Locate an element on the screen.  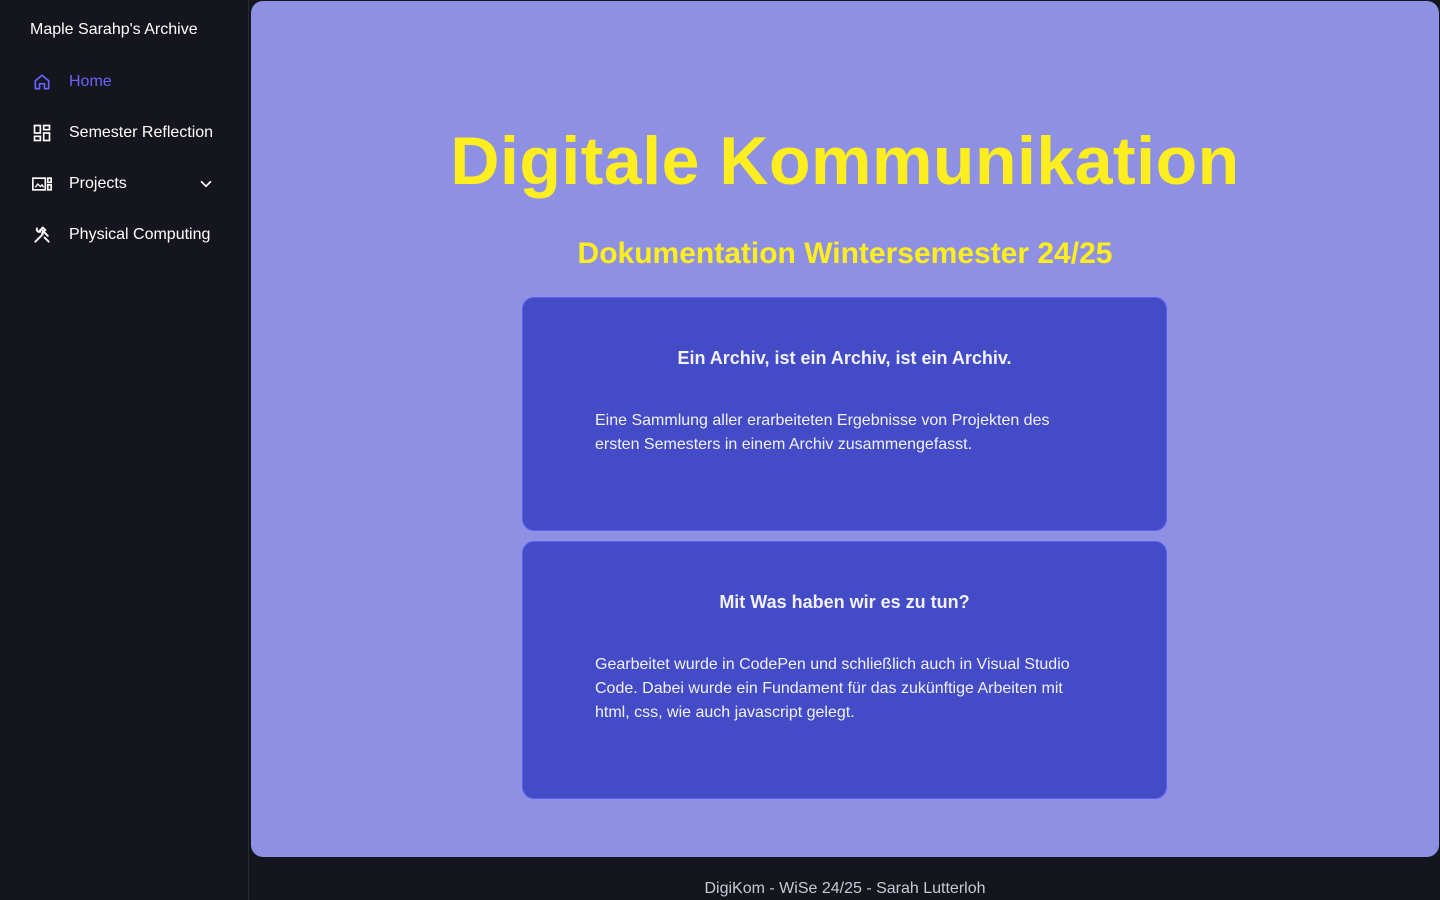
dashboard-icon is located at coordinates (42, 133).